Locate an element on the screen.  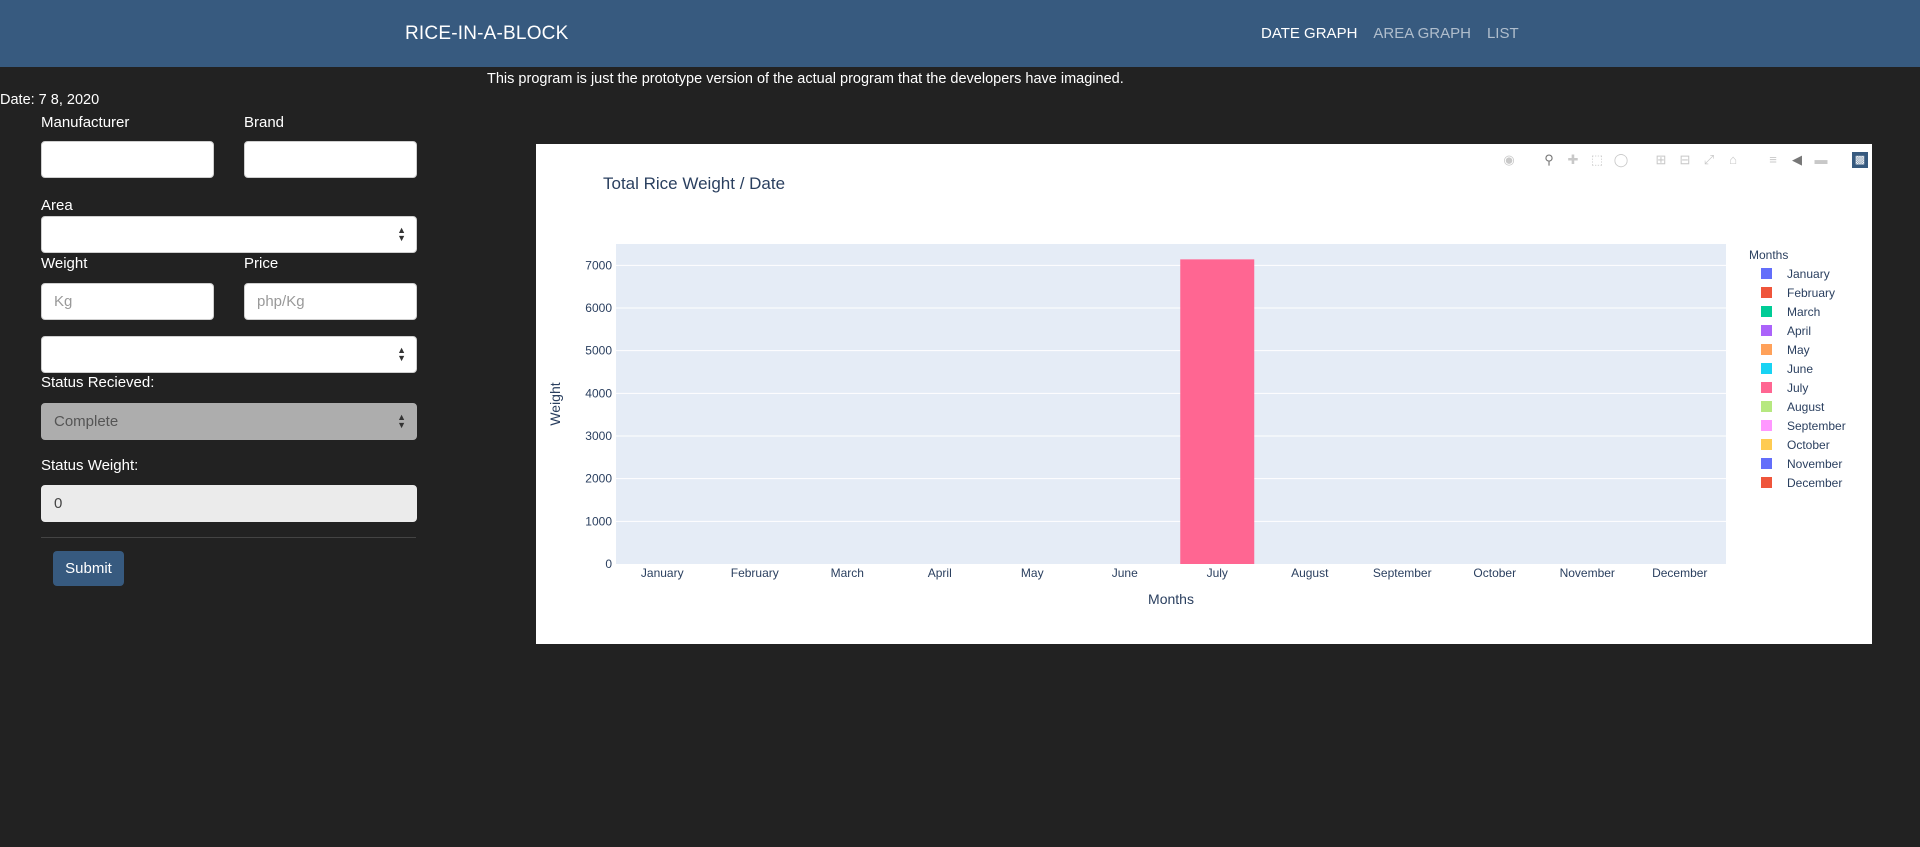
pan-icon: ✚ is located at coordinates (1573, 160).